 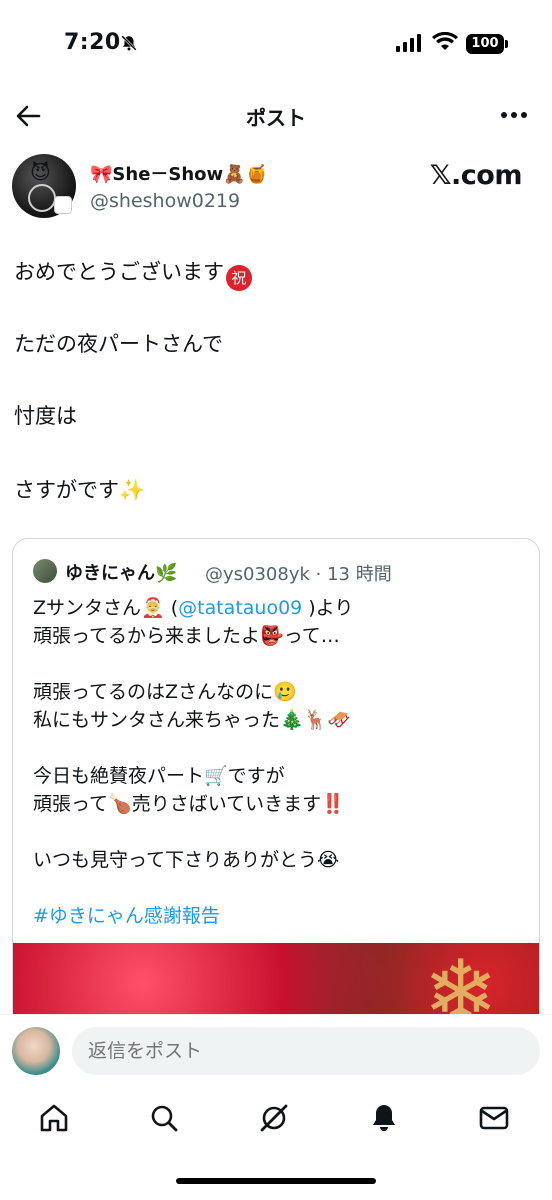 What do you see at coordinates (189, 804) in the screenshot?
I see `quoted-text-line: 頑張って🍗売りさばいていきます‼️` at bounding box center [189, 804].